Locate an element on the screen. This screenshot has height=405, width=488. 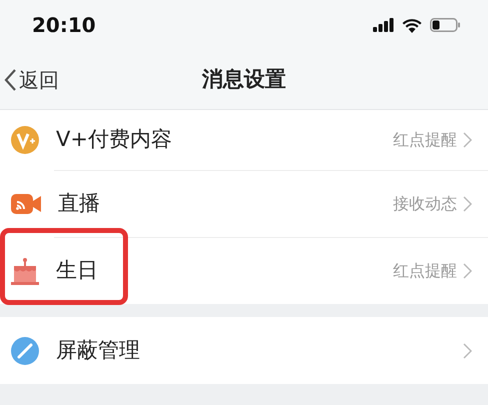
page-title: 消息设置 is located at coordinates (244, 79).